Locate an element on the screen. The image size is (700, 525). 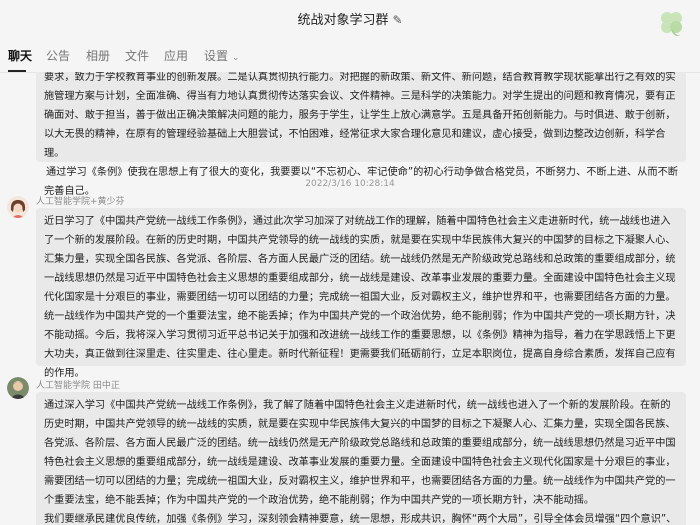
title-bar: 统战对象学习群 ✎ is located at coordinates (350, 19).